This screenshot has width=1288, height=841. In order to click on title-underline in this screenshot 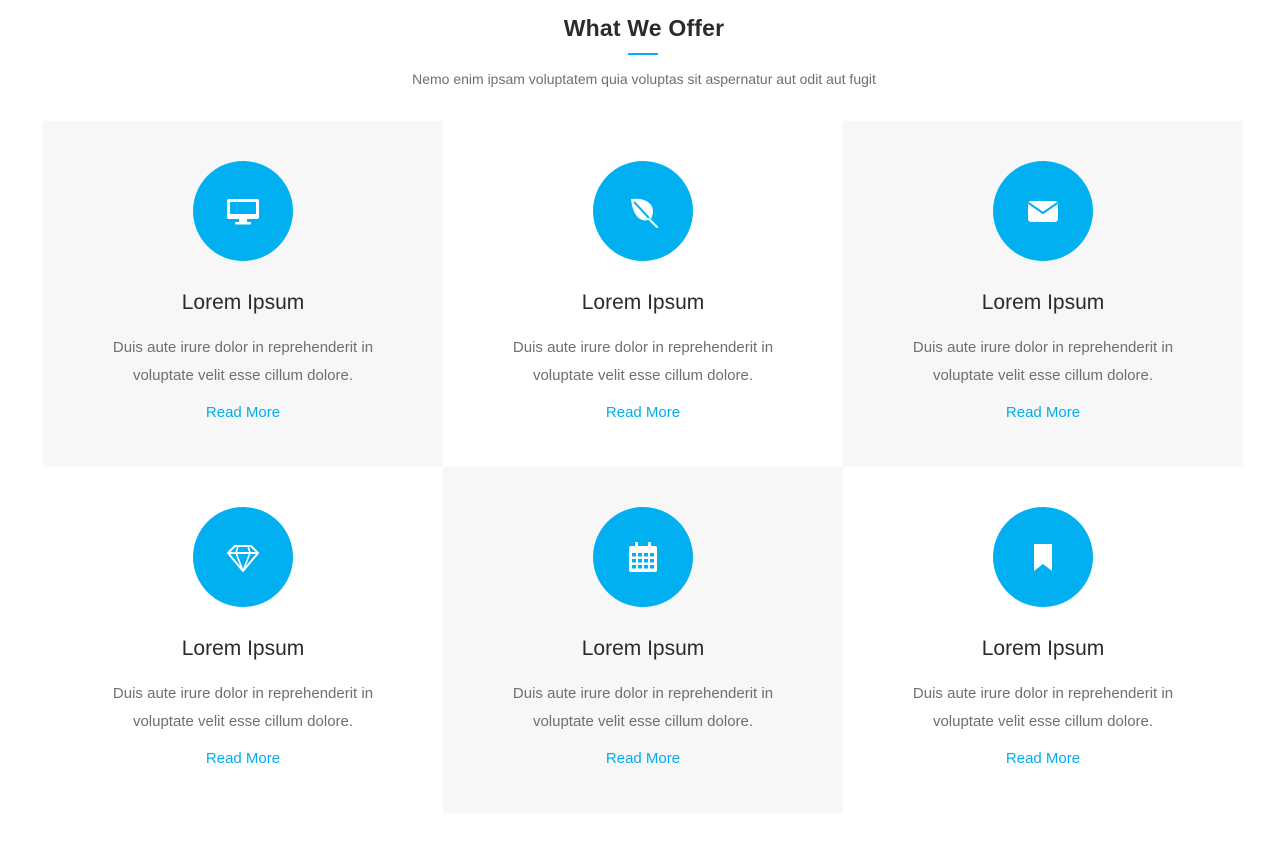, I will do `click(643, 54)`.